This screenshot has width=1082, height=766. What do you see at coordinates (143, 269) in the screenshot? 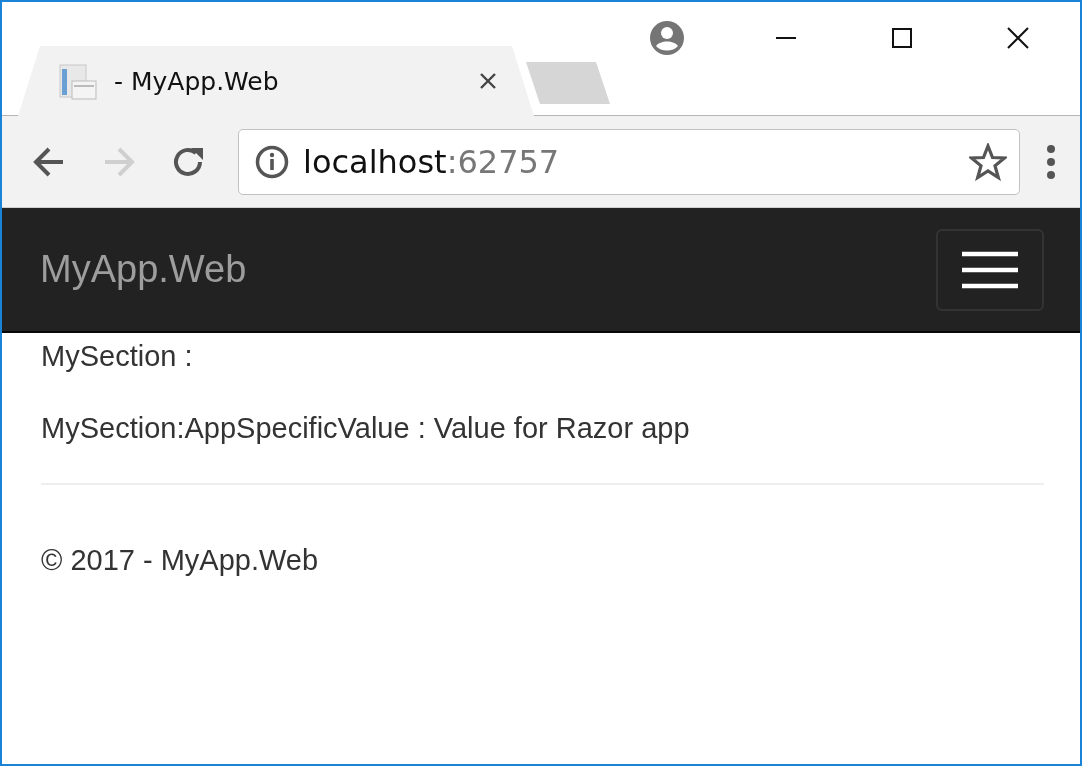
I see `brand-link: MyApp.Web` at bounding box center [143, 269].